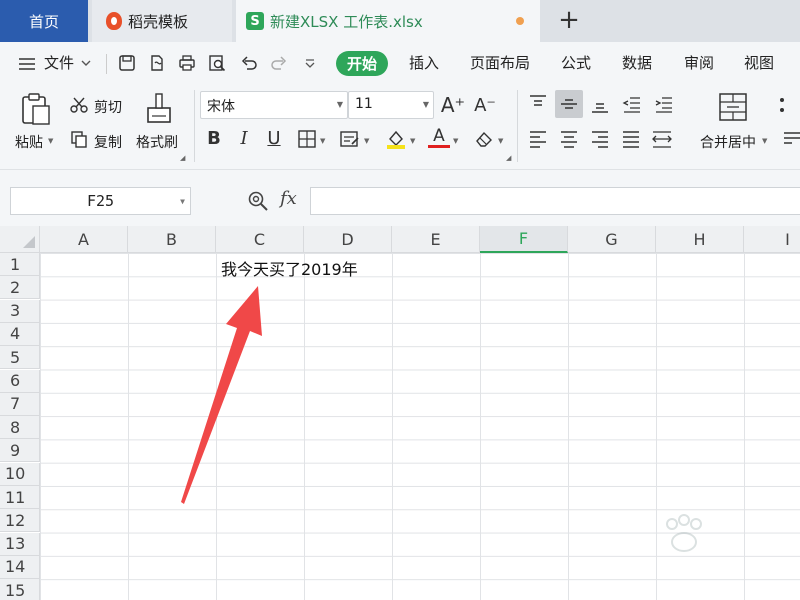 This screenshot has width=800, height=600. Describe the element at coordinates (20, 589) in the screenshot. I see `row-header: 15` at that location.